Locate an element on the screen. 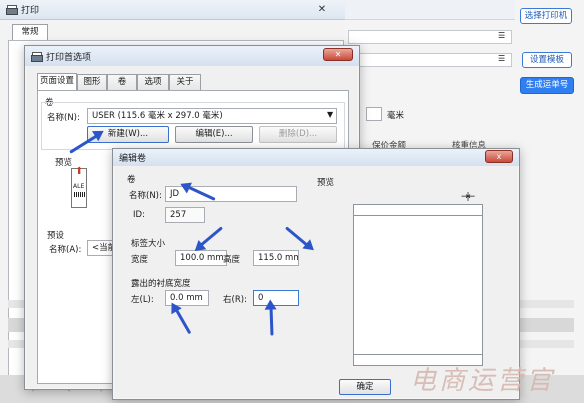 The width and height of the screenshot is (584, 403). preview-label-icon: ⬆ ALE is located at coordinates (79, 187).